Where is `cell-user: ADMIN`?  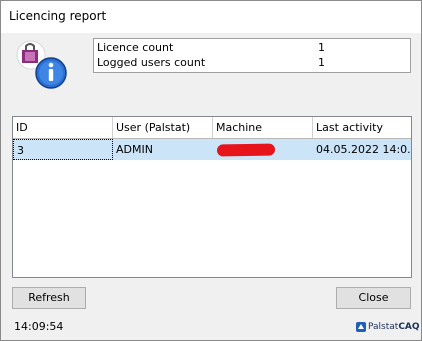
cell-user: ADMIN is located at coordinates (163, 149).